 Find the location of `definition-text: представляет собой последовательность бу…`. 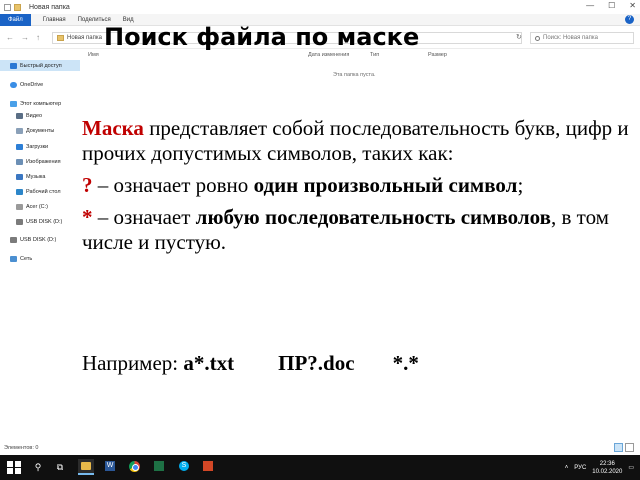

definition-text: представляет собой последовательность бу… is located at coordinates (355, 140).